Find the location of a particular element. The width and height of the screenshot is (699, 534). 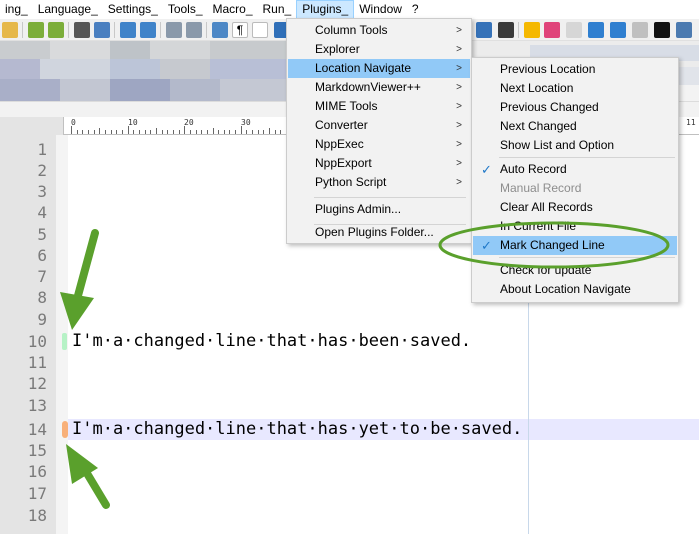

show-all-characters-icon: ¶ is located at coordinates (240, 30).